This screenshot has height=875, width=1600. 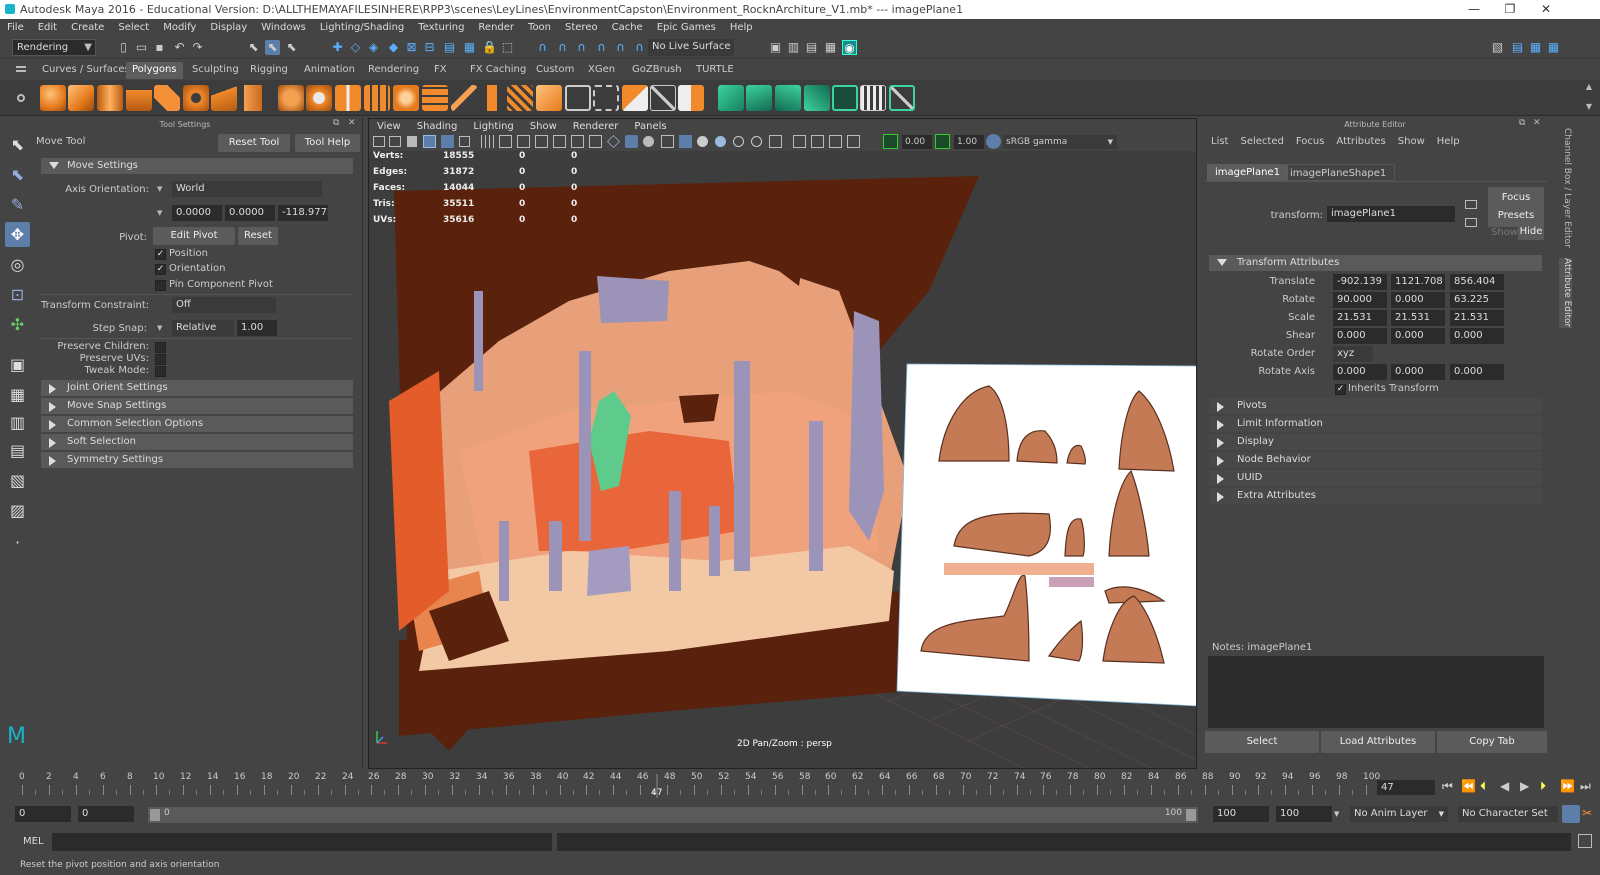 What do you see at coordinates (1468, 786) in the screenshot?
I see `step-back-key-icon: ⏪` at bounding box center [1468, 786].